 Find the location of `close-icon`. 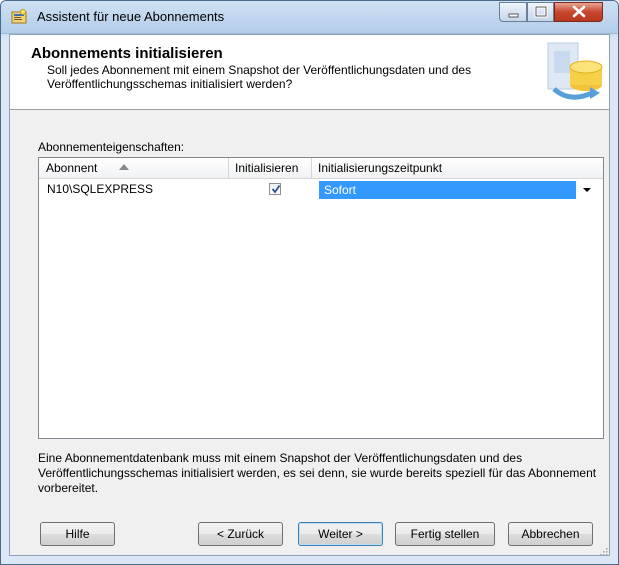

close-icon is located at coordinates (579, 11).